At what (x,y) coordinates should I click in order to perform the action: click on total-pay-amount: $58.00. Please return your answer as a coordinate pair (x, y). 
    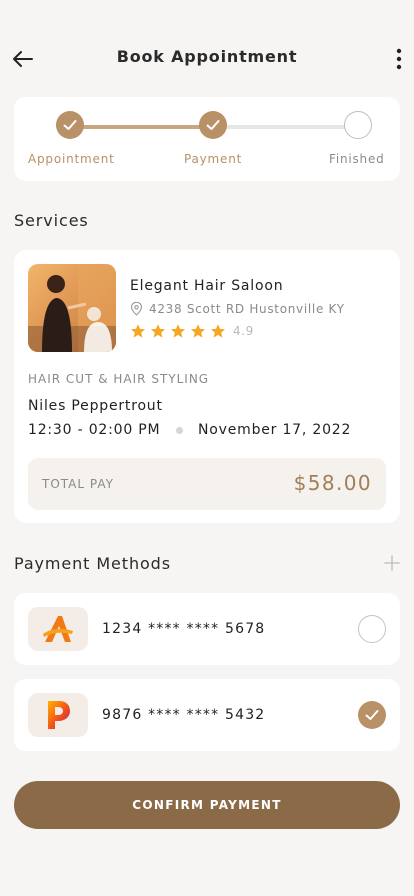
    Looking at the image, I should click on (332, 483).